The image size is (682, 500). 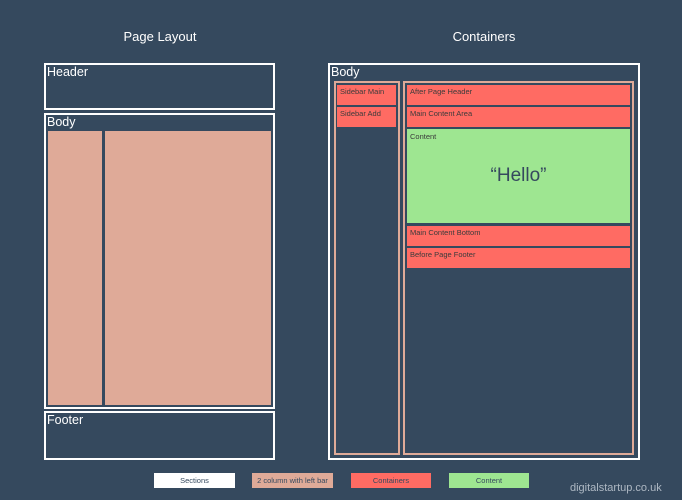 What do you see at coordinates (345, 72) in the screenshot?
I see `containers-body-label: Body` at bounding box center [345, 72].